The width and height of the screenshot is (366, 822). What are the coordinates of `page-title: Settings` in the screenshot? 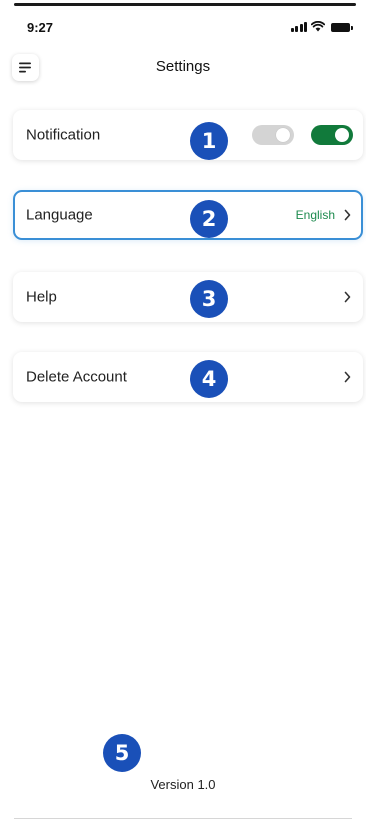 It's located at (183, 66).